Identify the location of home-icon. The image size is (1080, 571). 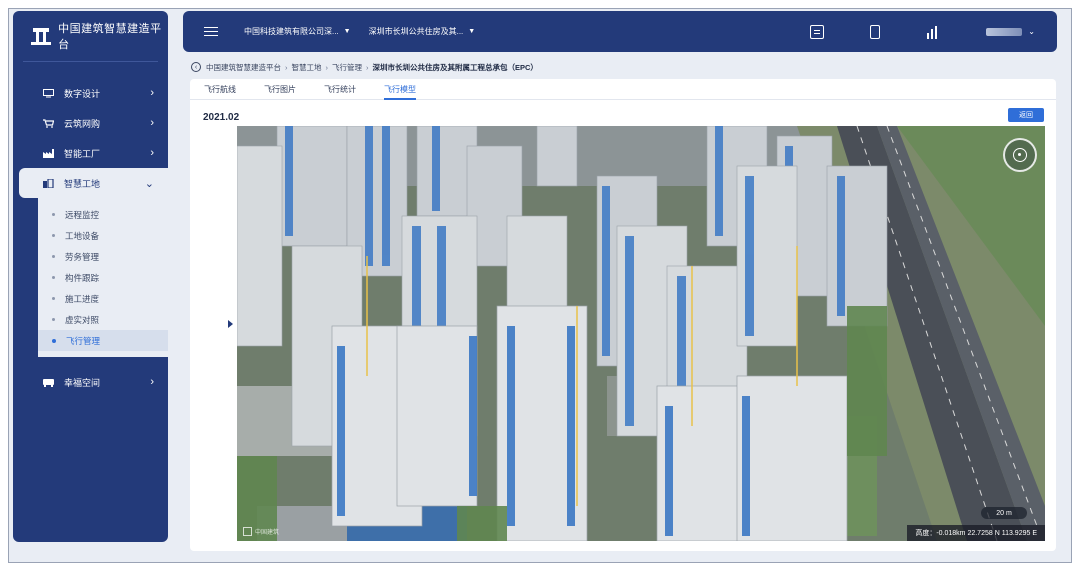
(48, 382).